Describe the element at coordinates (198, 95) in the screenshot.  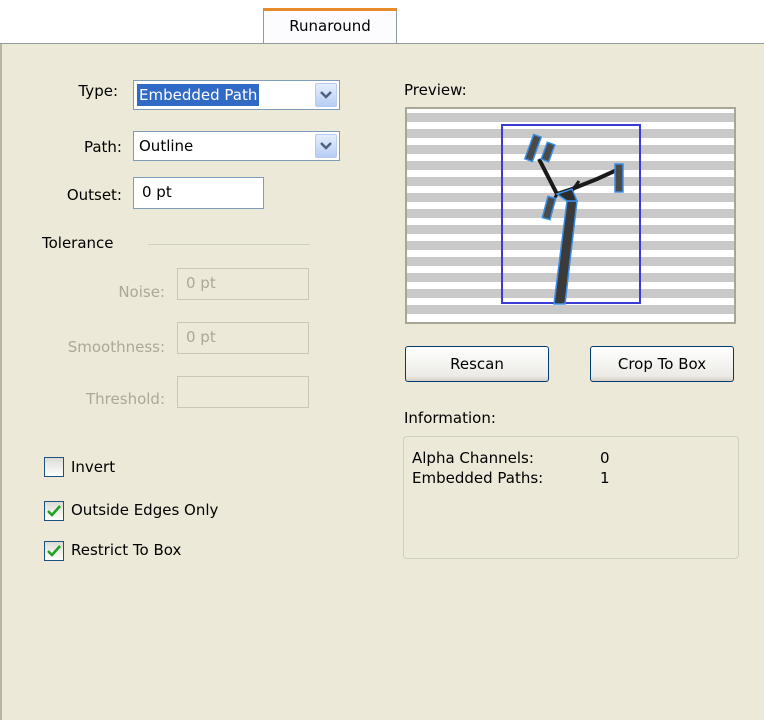
I see `type-value: Embedded Path` at that location.